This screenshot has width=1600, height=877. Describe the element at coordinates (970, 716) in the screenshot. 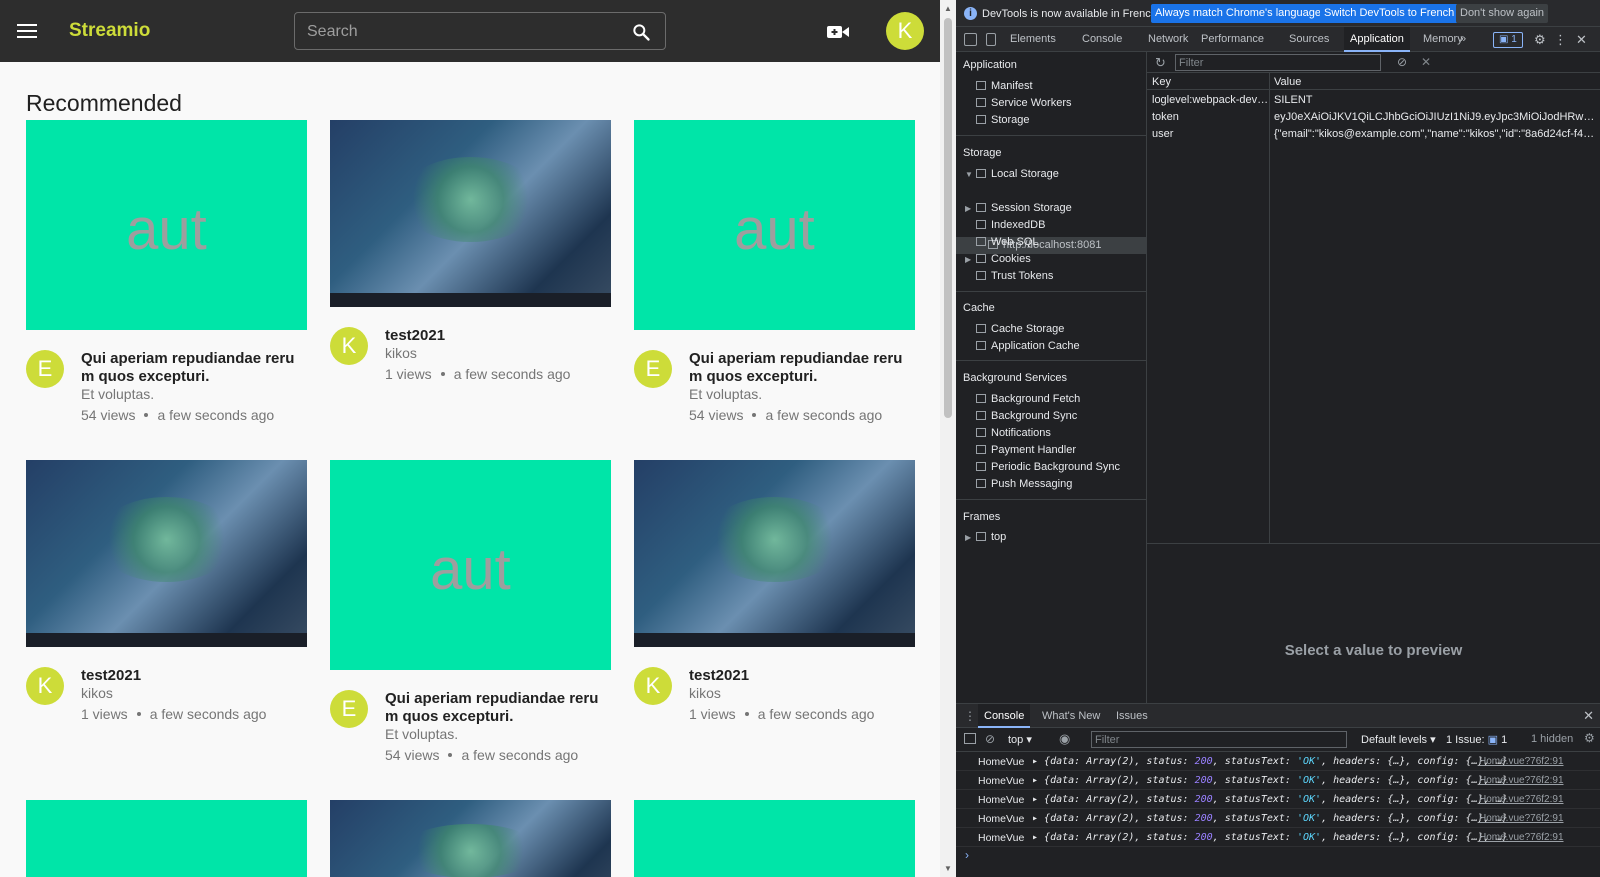

I see `drawer-menu-icon: ⋮` at that location.